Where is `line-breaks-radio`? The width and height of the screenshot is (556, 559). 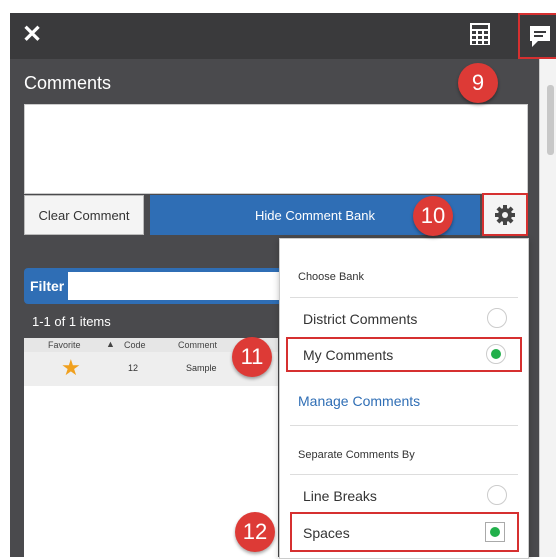 line-breaks-radio is located at coordinates (497, 495).